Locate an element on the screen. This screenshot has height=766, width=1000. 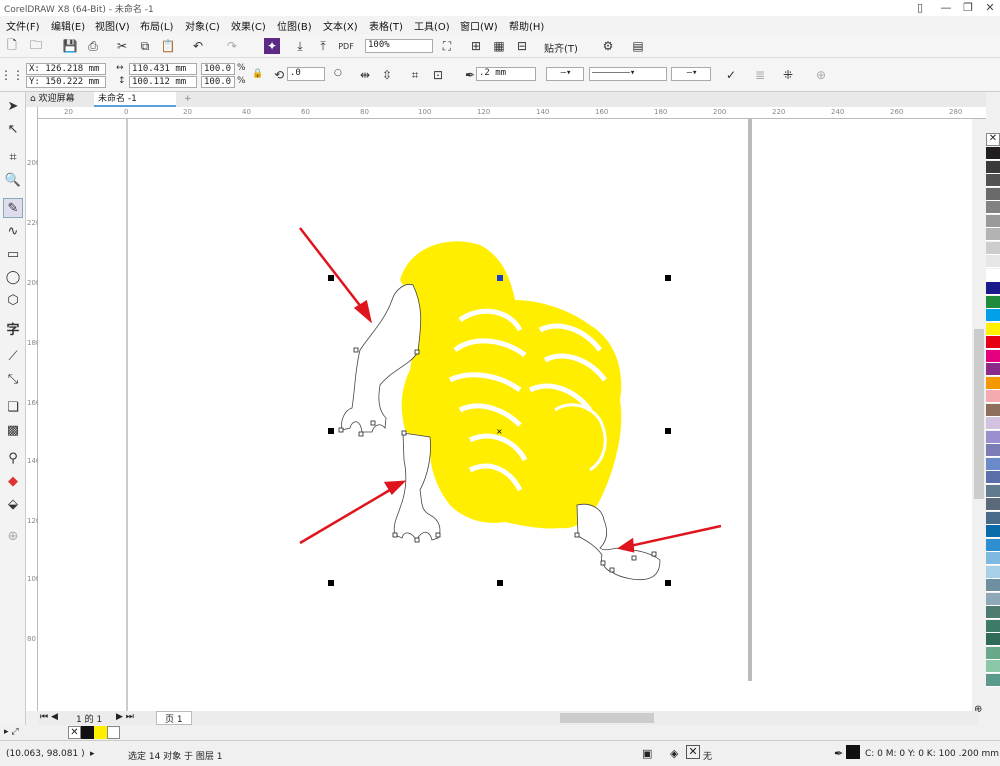
menu-object: 对象(C) is located at coordinates (202, 25).